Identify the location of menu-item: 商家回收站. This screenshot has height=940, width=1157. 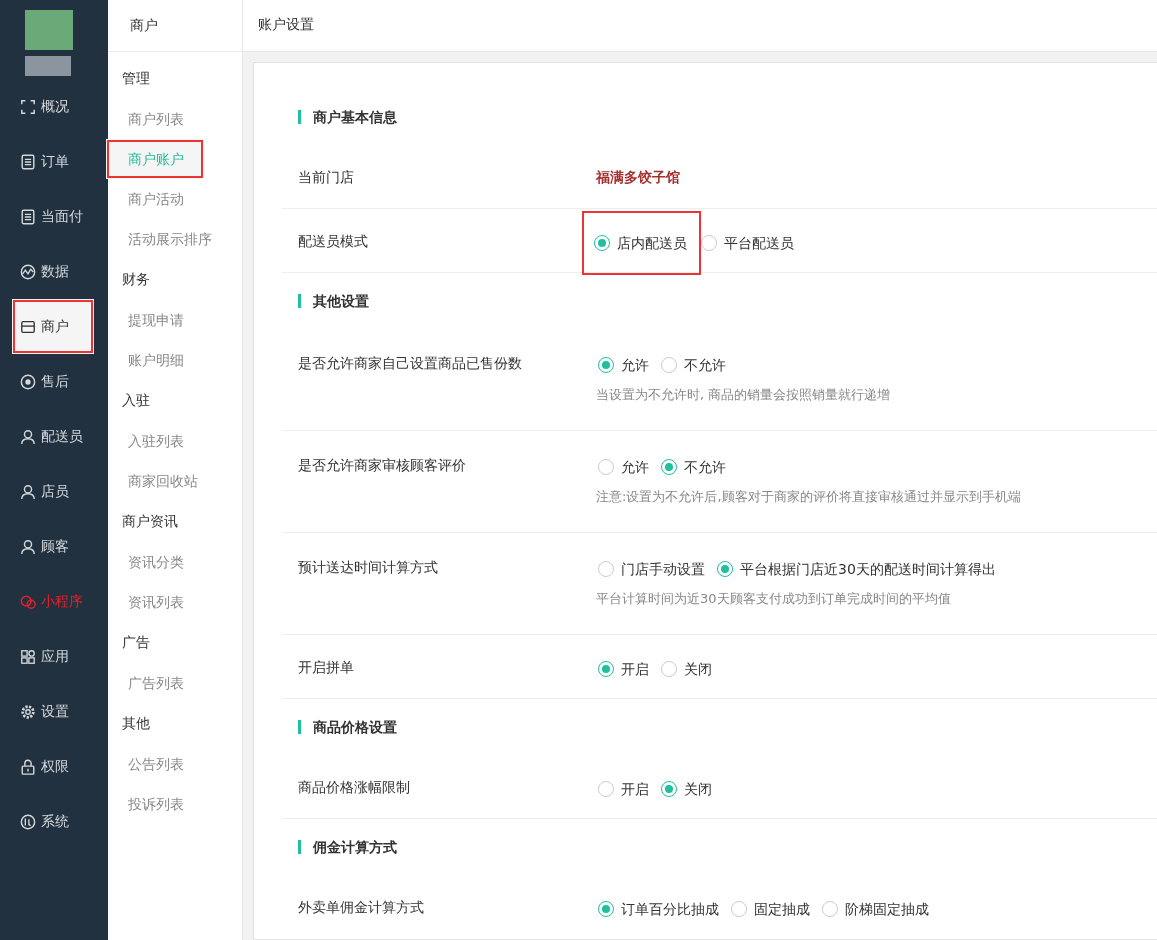
(169, 481).